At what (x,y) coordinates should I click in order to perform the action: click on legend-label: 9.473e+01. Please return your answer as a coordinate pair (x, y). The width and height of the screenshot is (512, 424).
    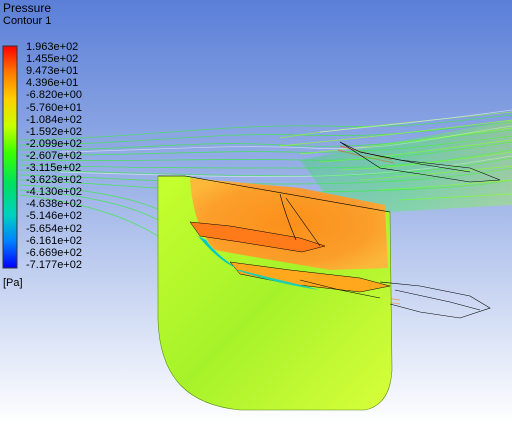
    Looking at the image, I should click on (52, 71).